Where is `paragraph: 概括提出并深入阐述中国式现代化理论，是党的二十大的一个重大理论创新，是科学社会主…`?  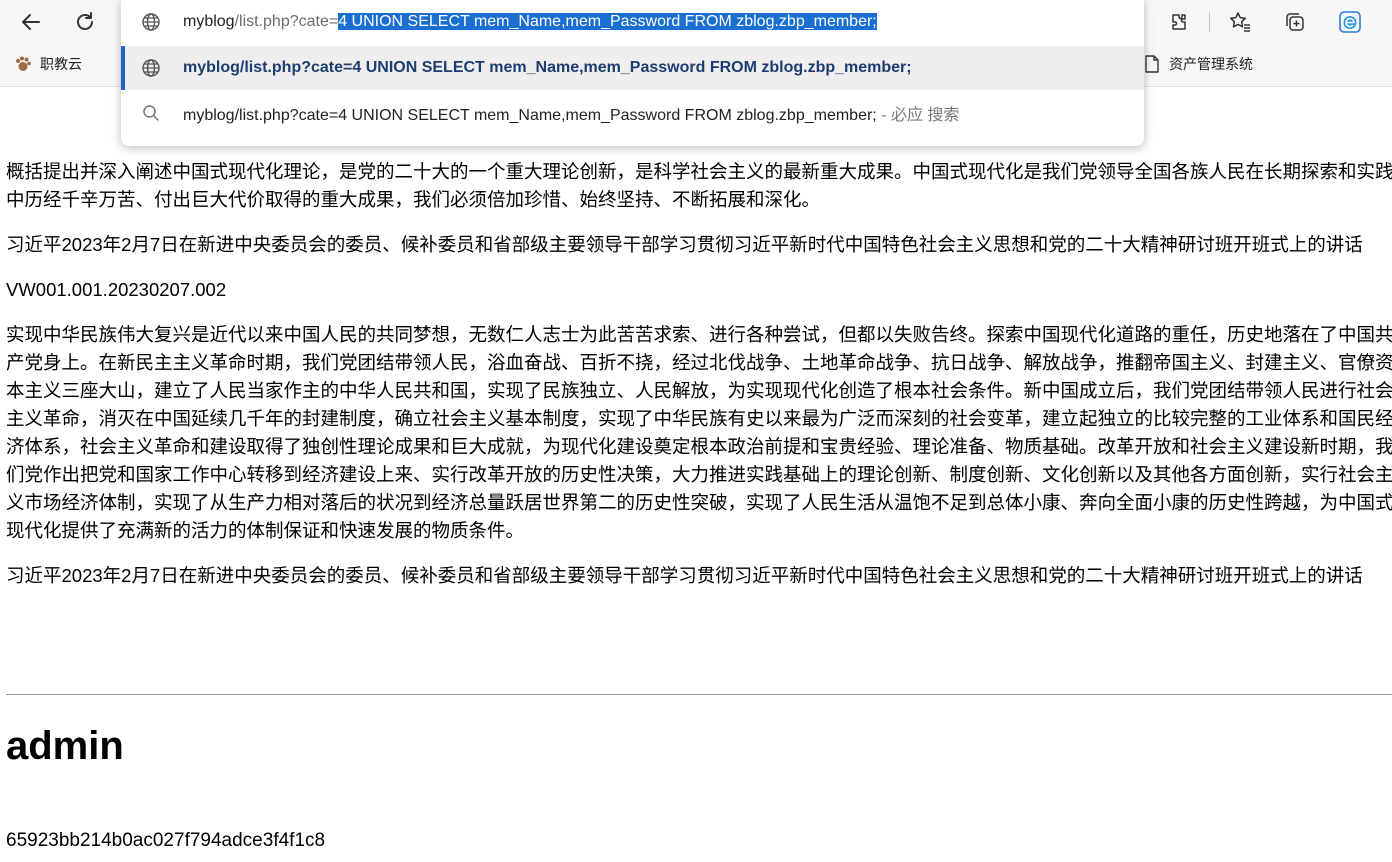
paragraph: 概括提出并深入阐述中国式现代化理论，是党的二十大的一个重大理论创新，是科学社会主… is located at coordinates (699, 185).